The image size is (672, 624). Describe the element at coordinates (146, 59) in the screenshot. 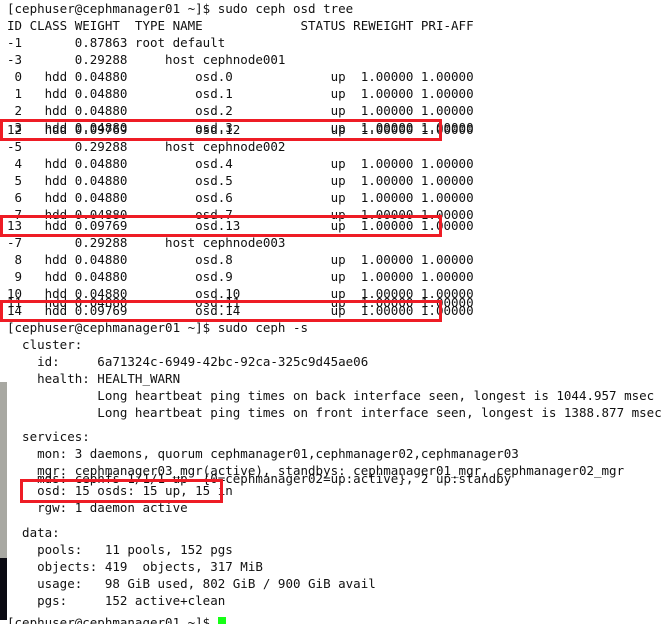

I see `osd-tree-row-host-cephnode001: -3 0.29288 host cephnode001` at that location.